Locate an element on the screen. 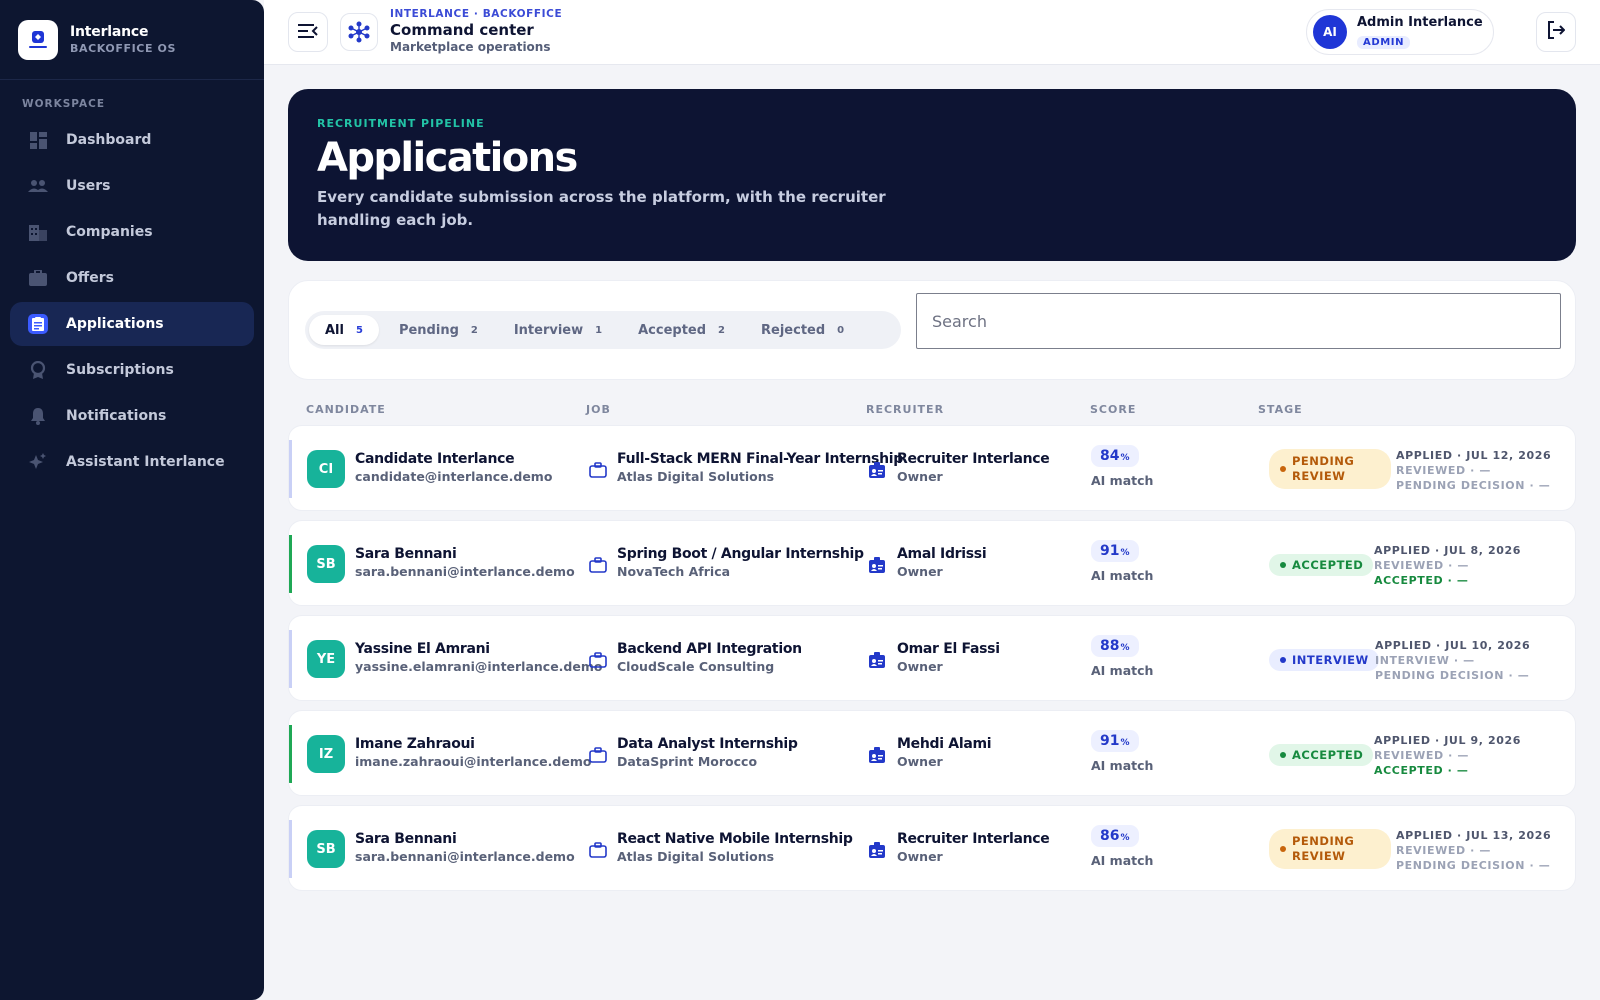 Image resolution: width=1600 pixels, height=1000 pixels. sidebar-item-dashboard: Dashboard is located at coordinates (132, 140).